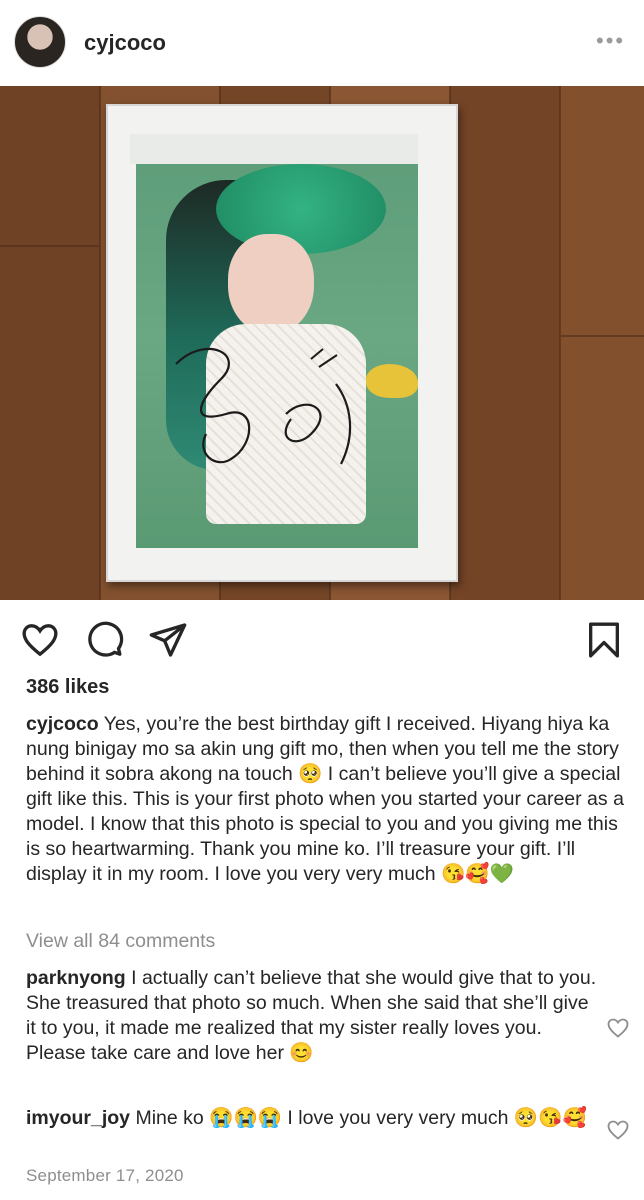 The height and width of the screenshot is (1200, 644). Describe the element at coordinates (40, 42) in the screenshot. I see `avatar` at that location.